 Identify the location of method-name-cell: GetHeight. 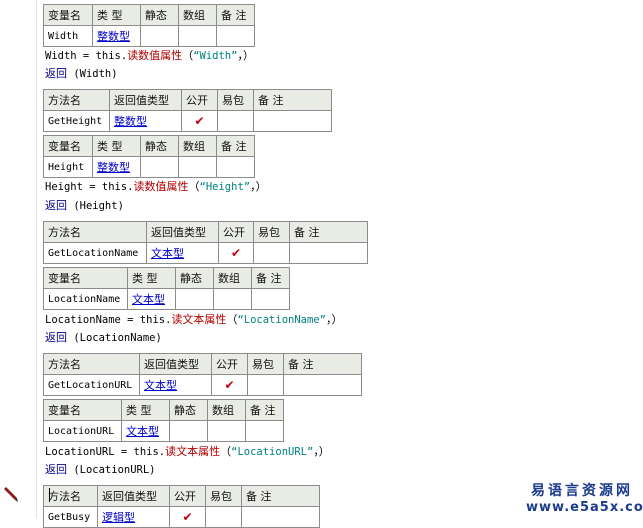
(76, 121).